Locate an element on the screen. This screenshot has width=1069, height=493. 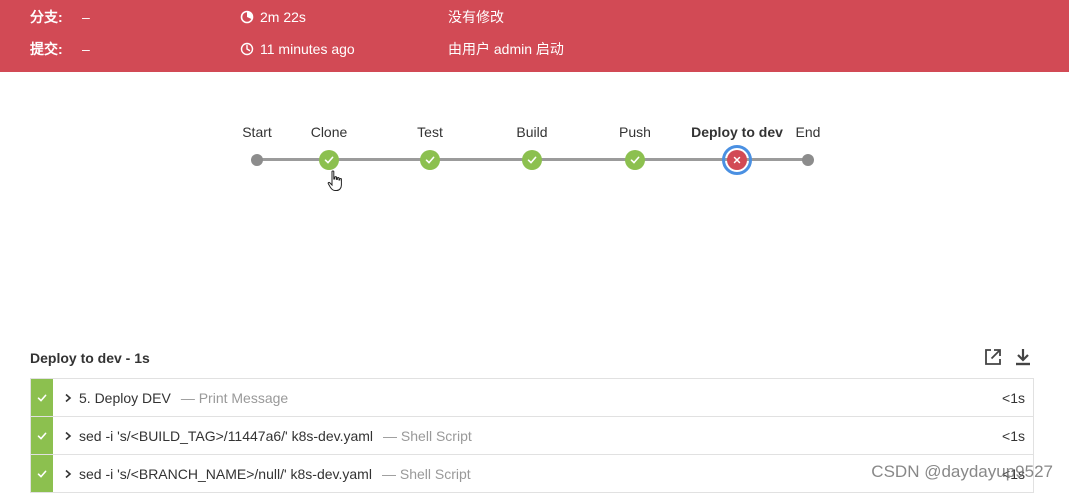
started-time: 11 minutes ago is located at coordinates (297, 49).